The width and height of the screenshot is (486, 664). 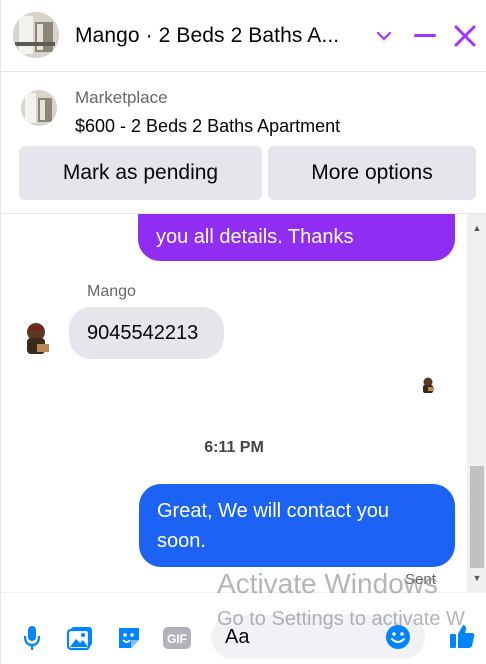 I want to click on marketplace-label: Marketplace, so click(x=121, y=97).